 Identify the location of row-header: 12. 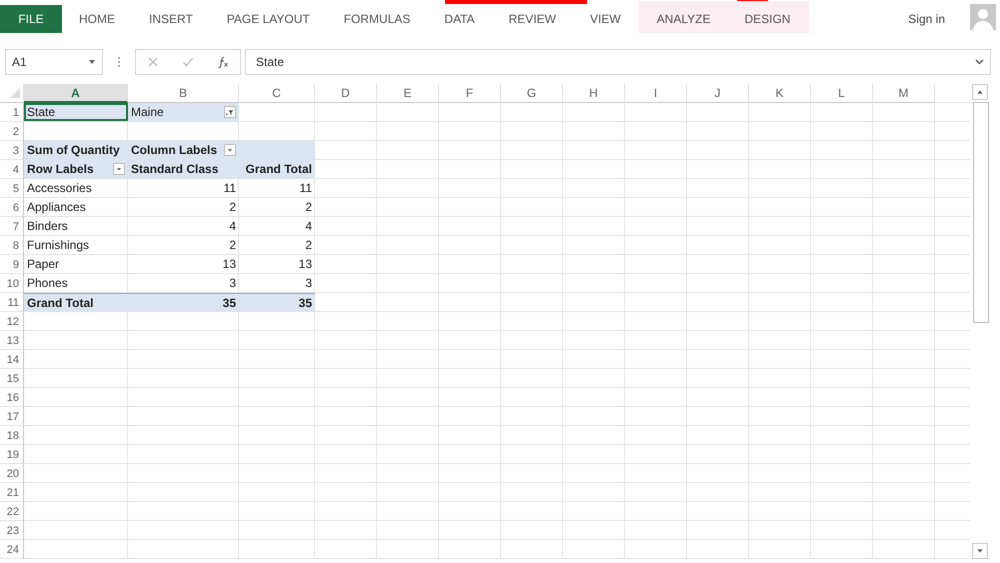
(12, 321).